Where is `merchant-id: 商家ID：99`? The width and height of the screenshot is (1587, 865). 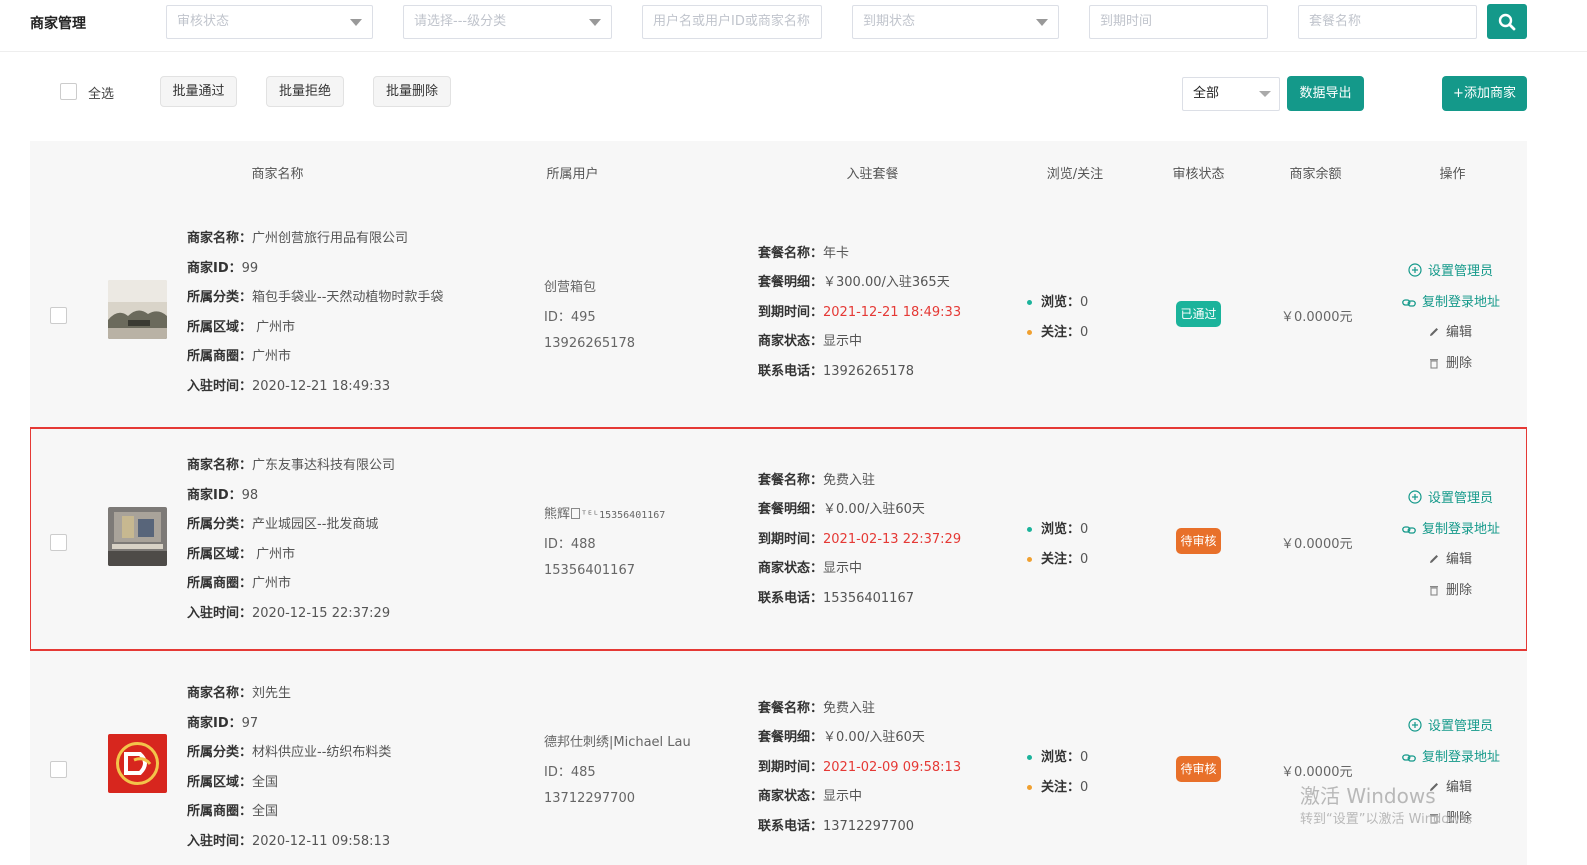 merchant-id: 商家ID：99 is located at coordinates (223, 268).